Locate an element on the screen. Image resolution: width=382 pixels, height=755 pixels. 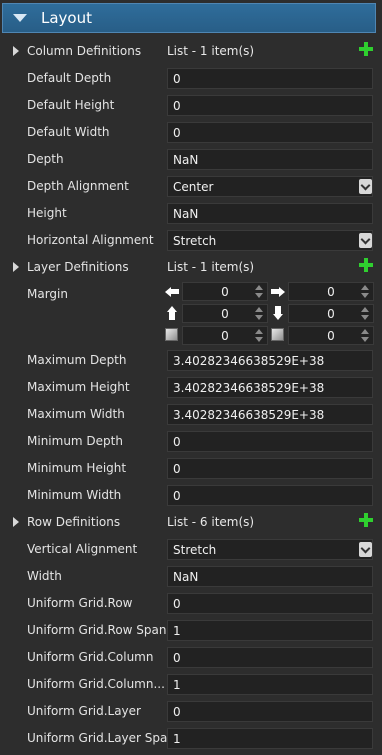
row-maximum-height: Maximum Height 3.40282346638529E+38 is located at coordinates (191, 387).